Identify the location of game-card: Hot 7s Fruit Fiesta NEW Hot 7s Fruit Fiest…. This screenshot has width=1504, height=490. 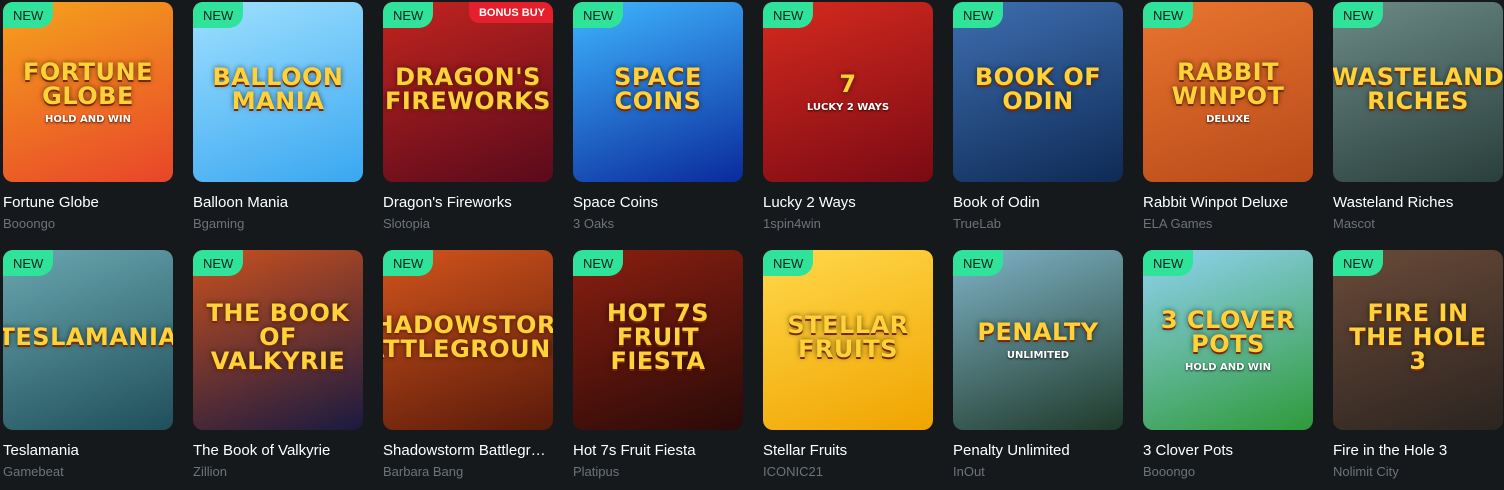
(658, 364).